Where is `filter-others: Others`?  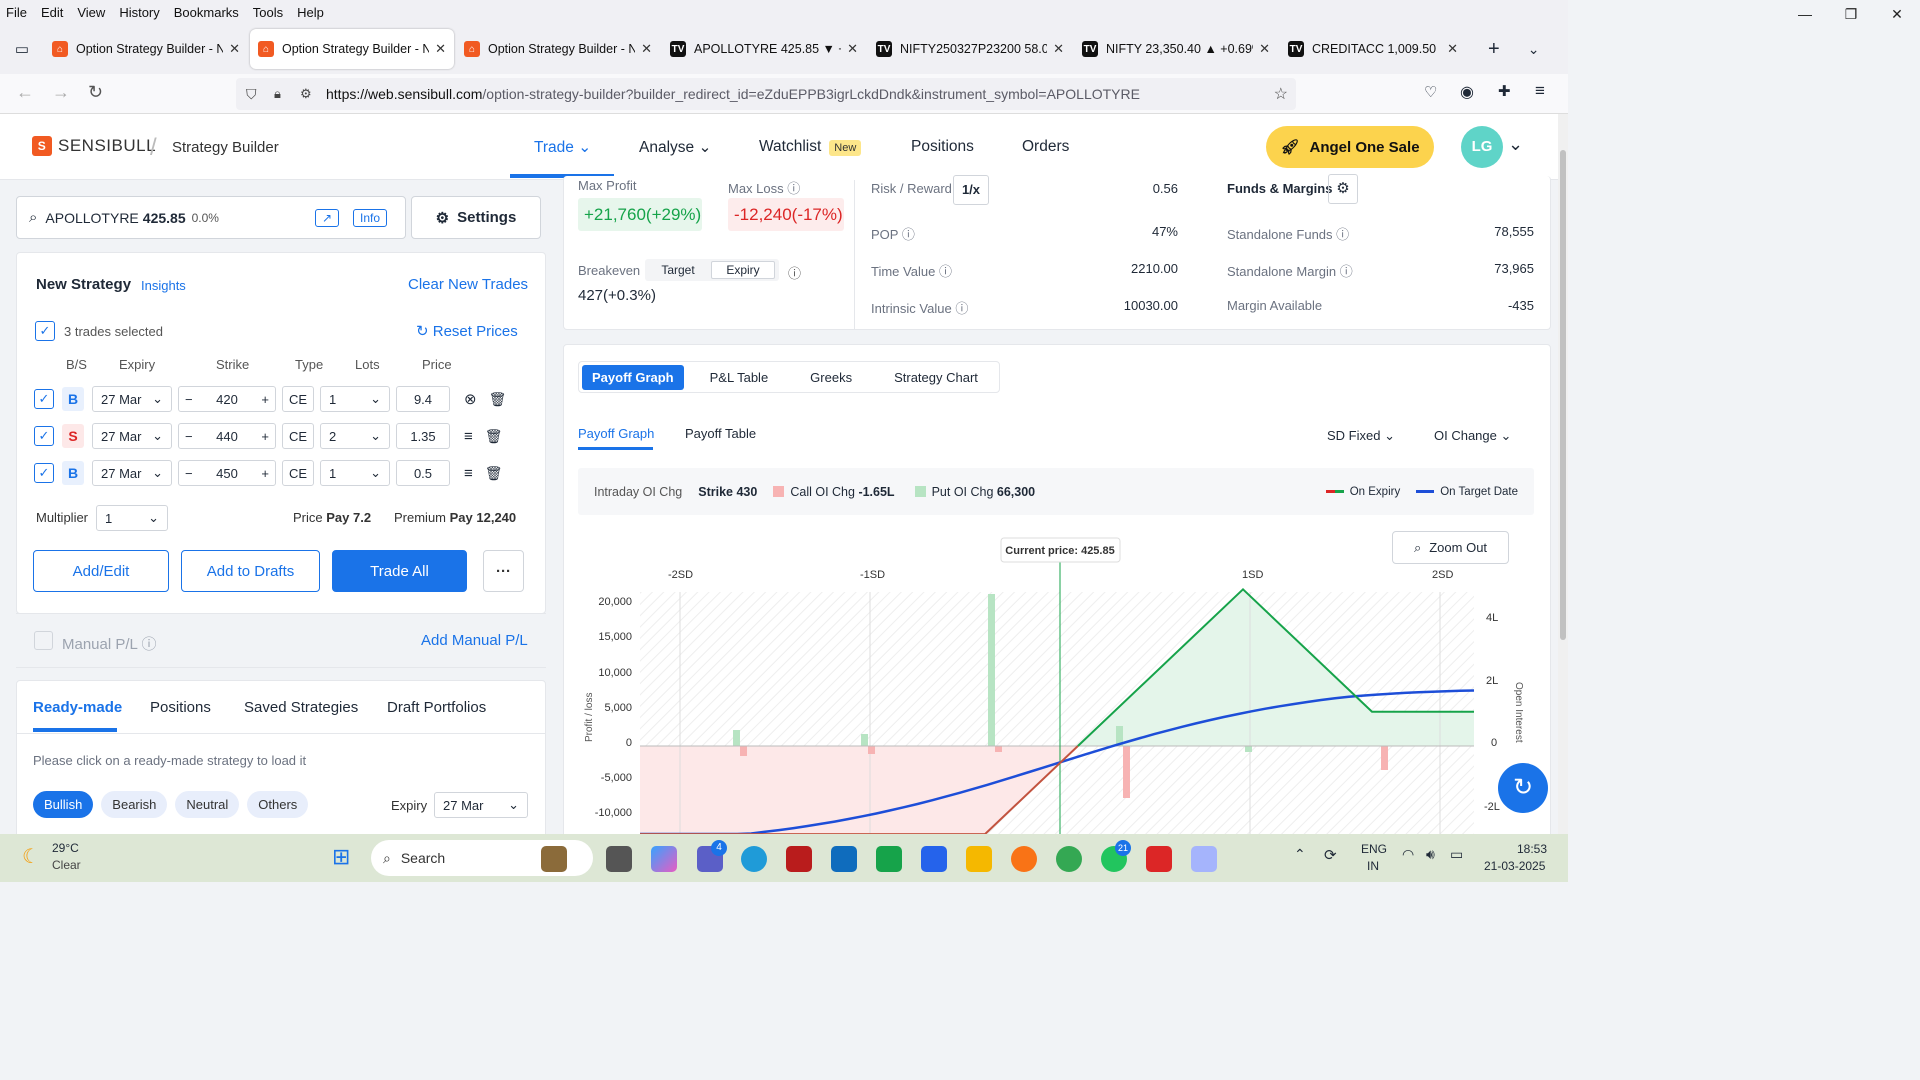 filter-others: Others is located at coordinates (278, 804).